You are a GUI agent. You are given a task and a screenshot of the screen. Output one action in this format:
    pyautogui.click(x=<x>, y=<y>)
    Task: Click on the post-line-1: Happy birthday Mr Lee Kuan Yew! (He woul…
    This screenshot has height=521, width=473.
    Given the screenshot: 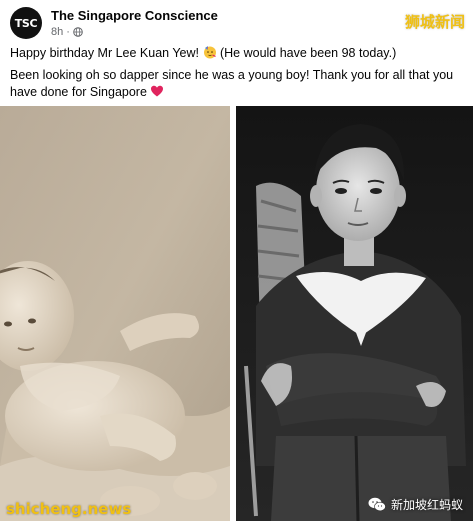 What is the action you would take?
    pyautogui.click(x=237, y=53)
    